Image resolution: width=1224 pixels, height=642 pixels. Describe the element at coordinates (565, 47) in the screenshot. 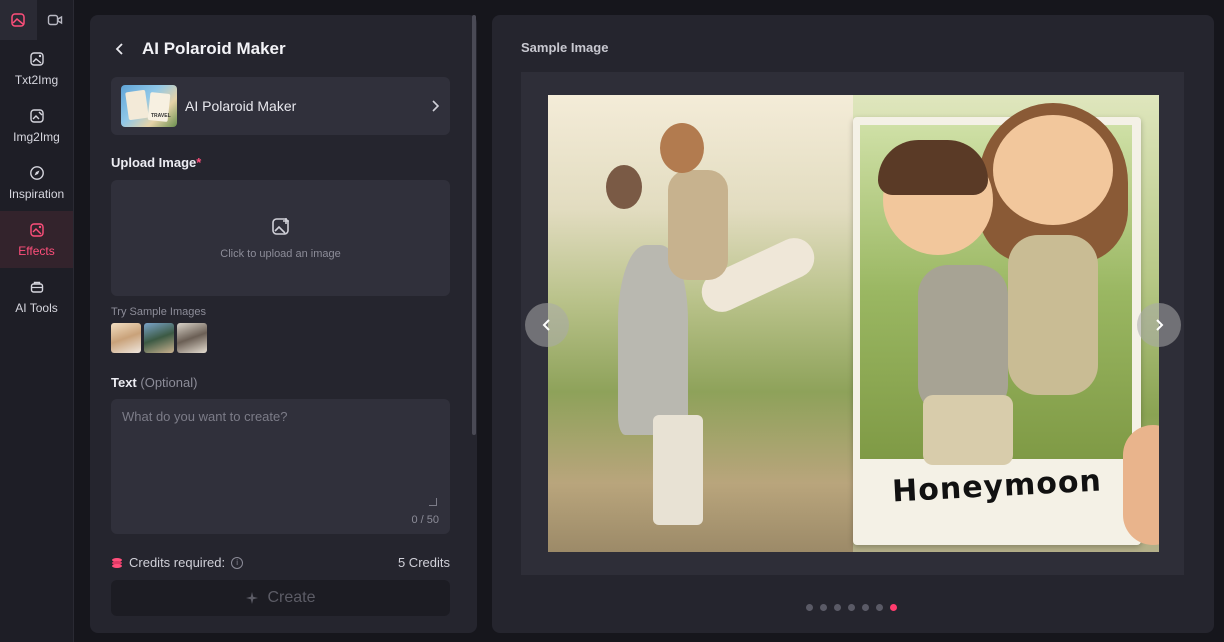

I see `preview-title: Sample Image` at that location.